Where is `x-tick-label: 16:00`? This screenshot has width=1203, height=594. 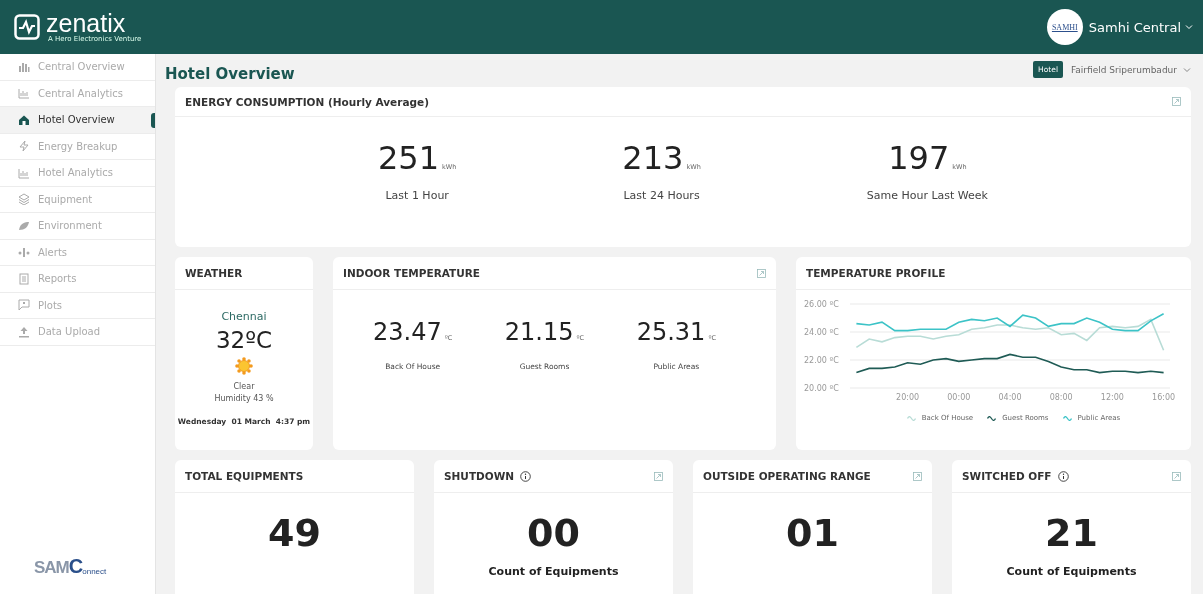
x-tick-label: 16:00 is located at coordinates (1164, 397).